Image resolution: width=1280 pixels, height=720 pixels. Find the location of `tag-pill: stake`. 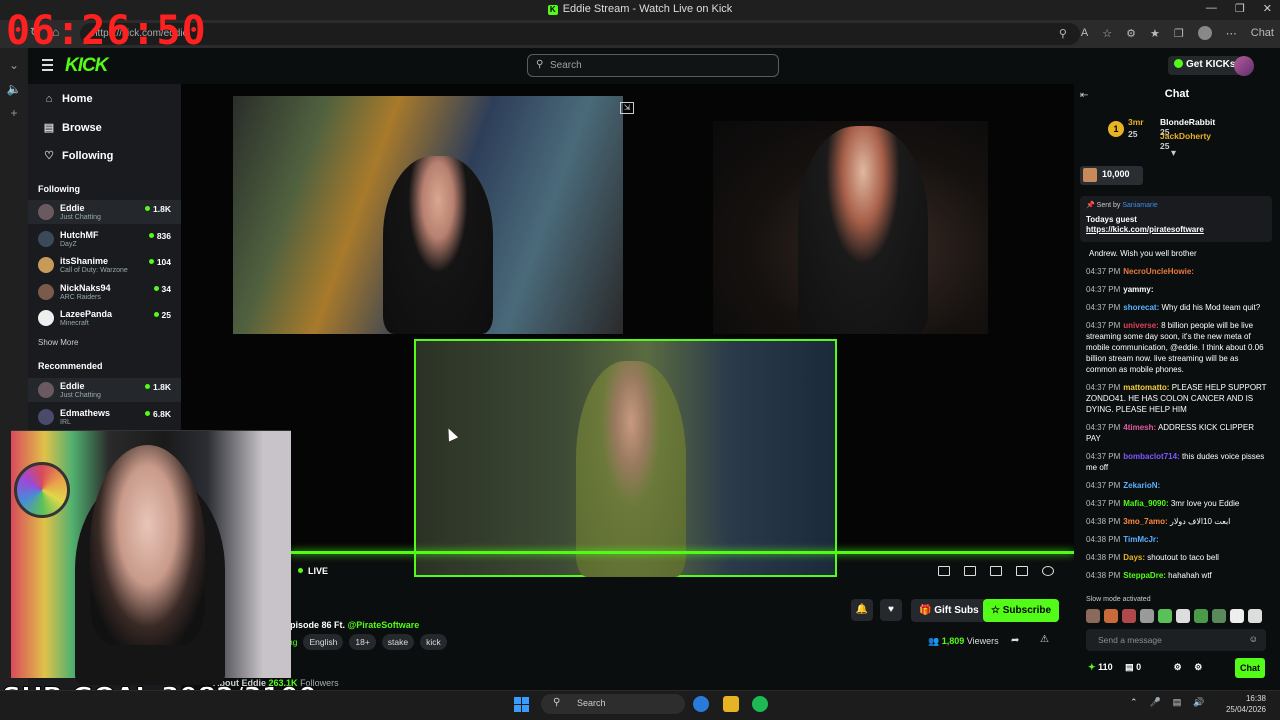

tag-pill: stake is located at coordinates (398, 642).